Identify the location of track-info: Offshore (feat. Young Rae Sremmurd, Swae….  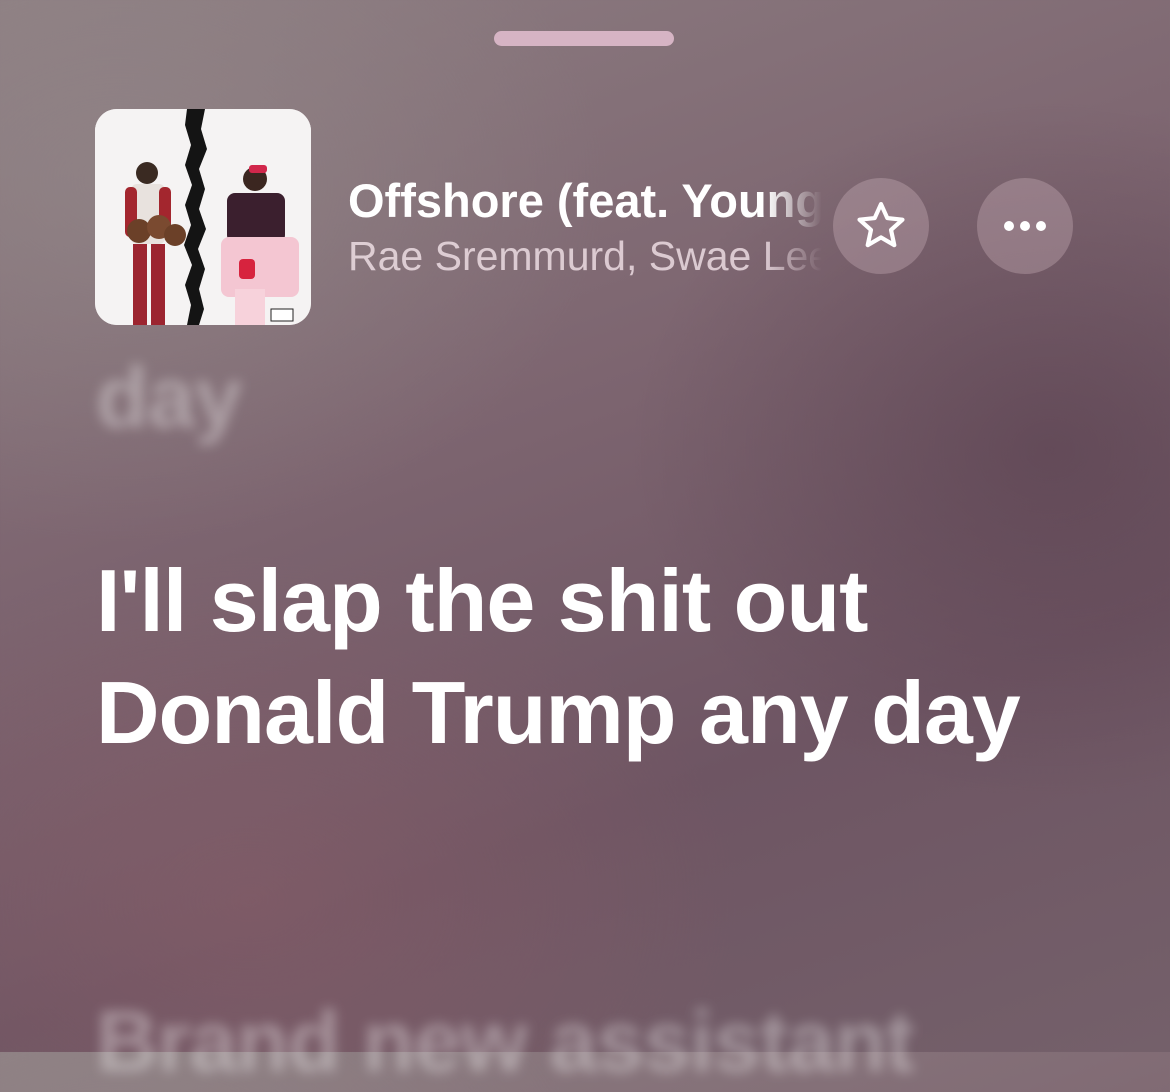
(585, 227).